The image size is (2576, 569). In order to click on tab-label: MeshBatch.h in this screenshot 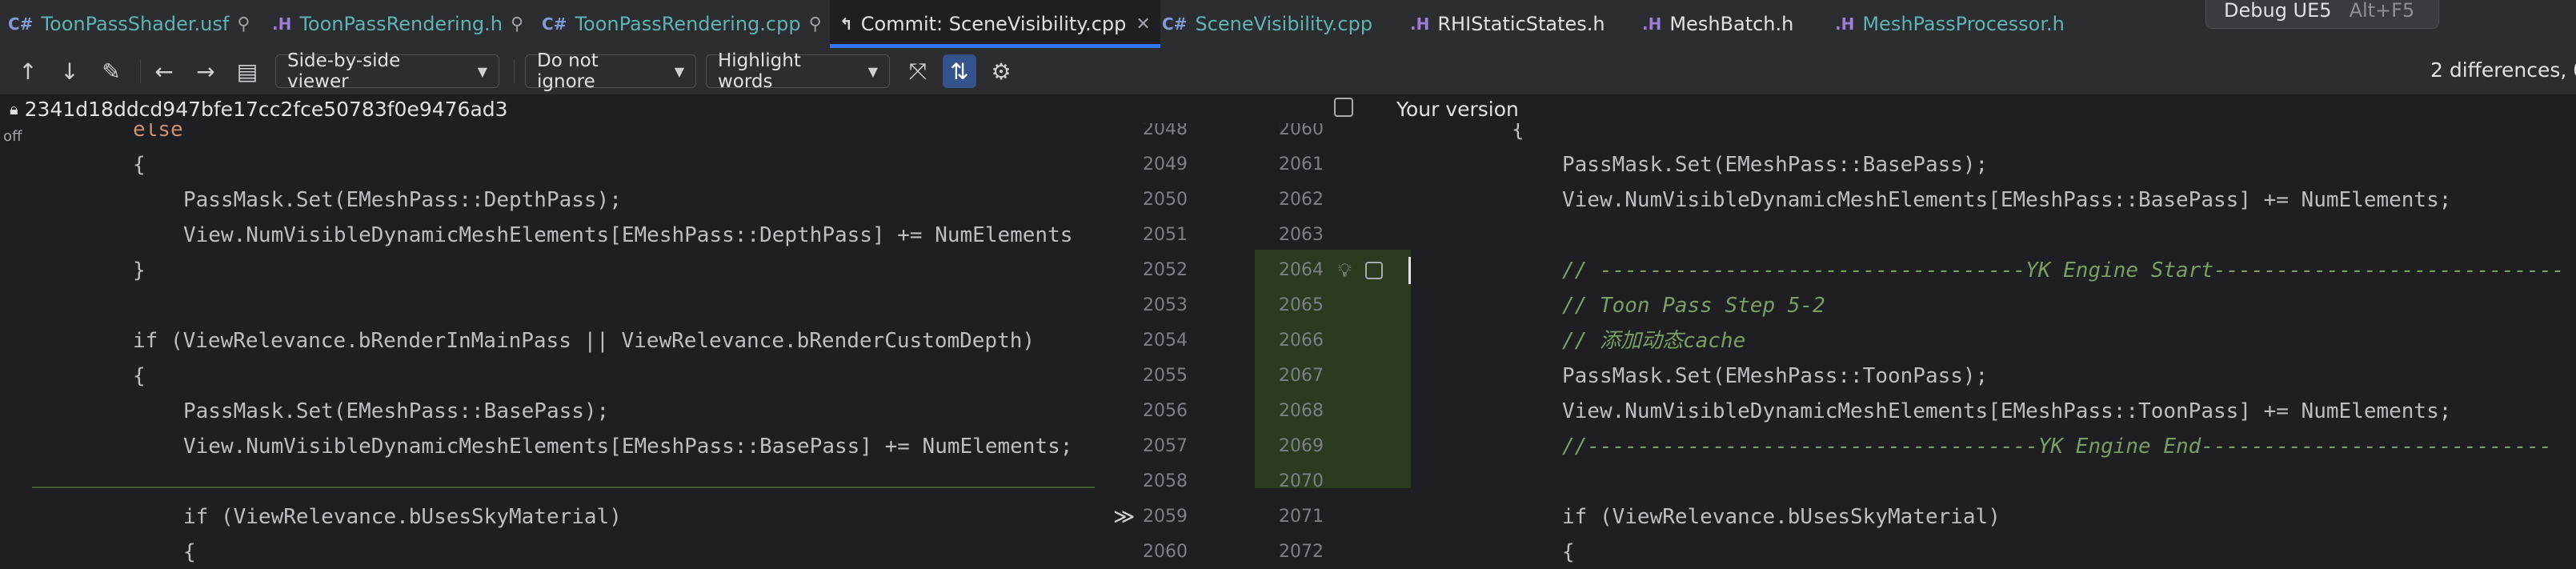, I will do `click(1731, 24)`.